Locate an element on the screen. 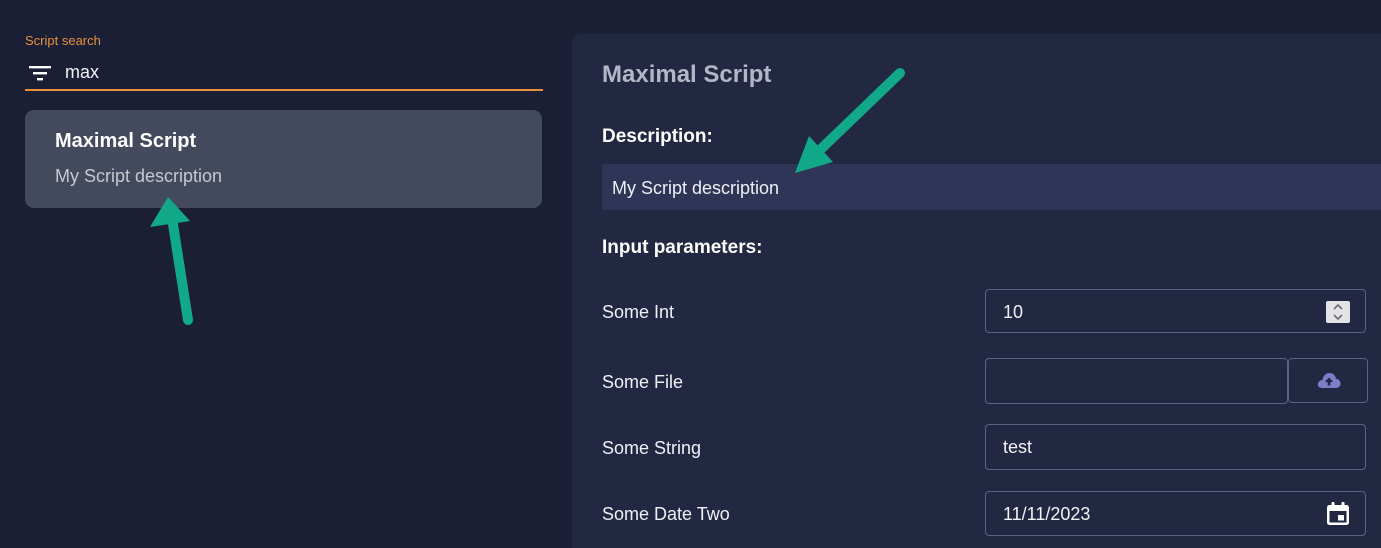  annotation-arrow-right is located at coordinates (850, 120).